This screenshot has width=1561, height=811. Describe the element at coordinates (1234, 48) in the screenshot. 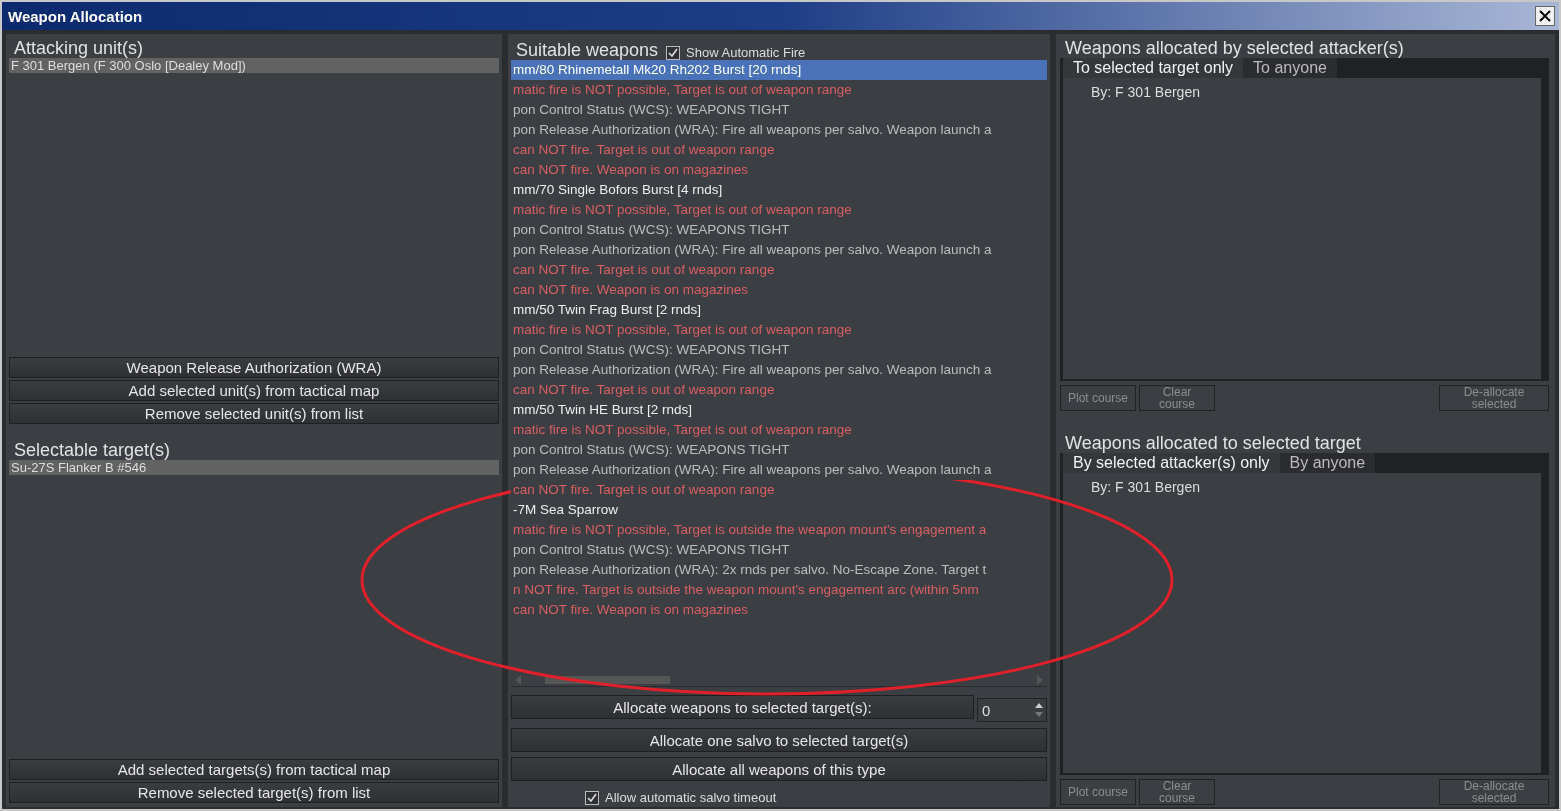

I see `section-heading: Weapons allocated by selected attacker(s)` at that location.